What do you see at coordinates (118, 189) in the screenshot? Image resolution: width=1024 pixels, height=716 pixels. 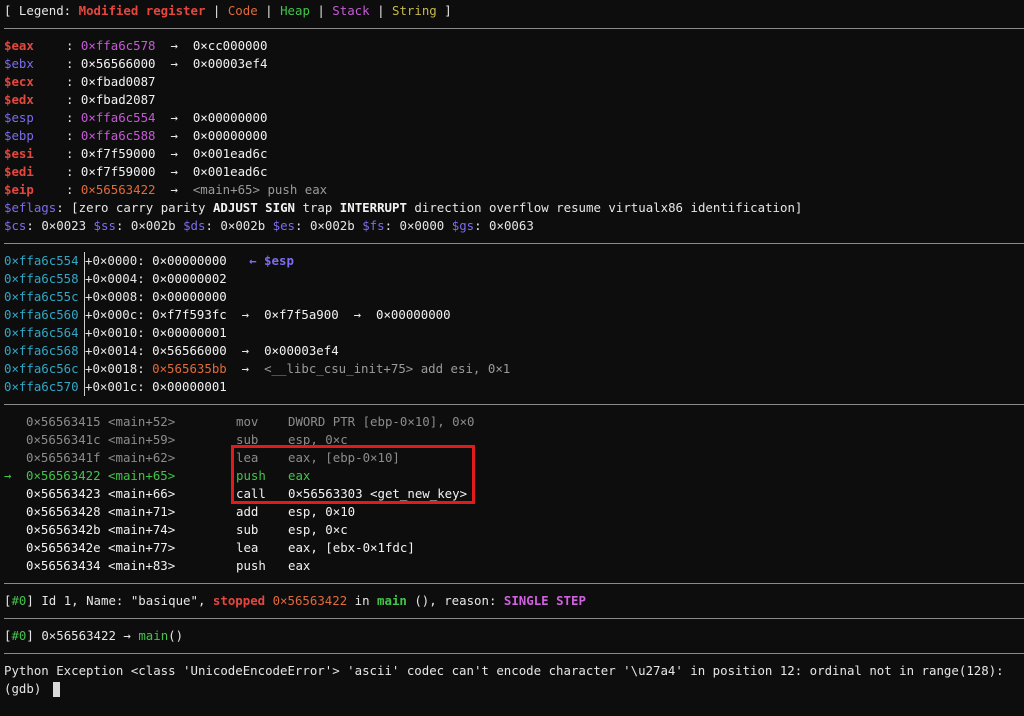 I see `register-value: 0×56563422` at bounding box center [118, 189].